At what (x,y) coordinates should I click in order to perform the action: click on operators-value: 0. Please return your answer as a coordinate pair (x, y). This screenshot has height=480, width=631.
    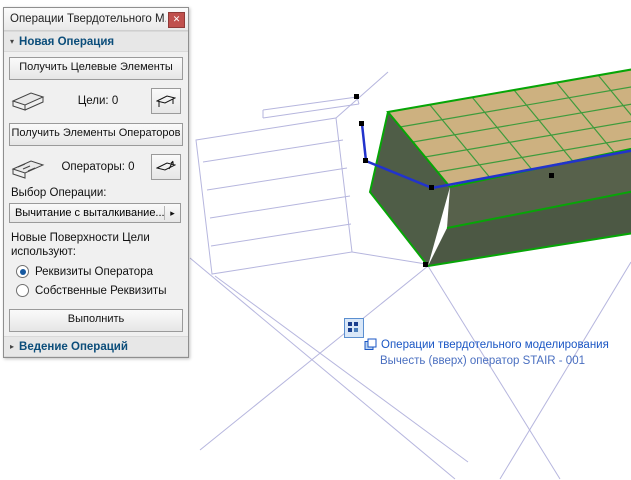
    Looking at the image, I should click on (131, 167).